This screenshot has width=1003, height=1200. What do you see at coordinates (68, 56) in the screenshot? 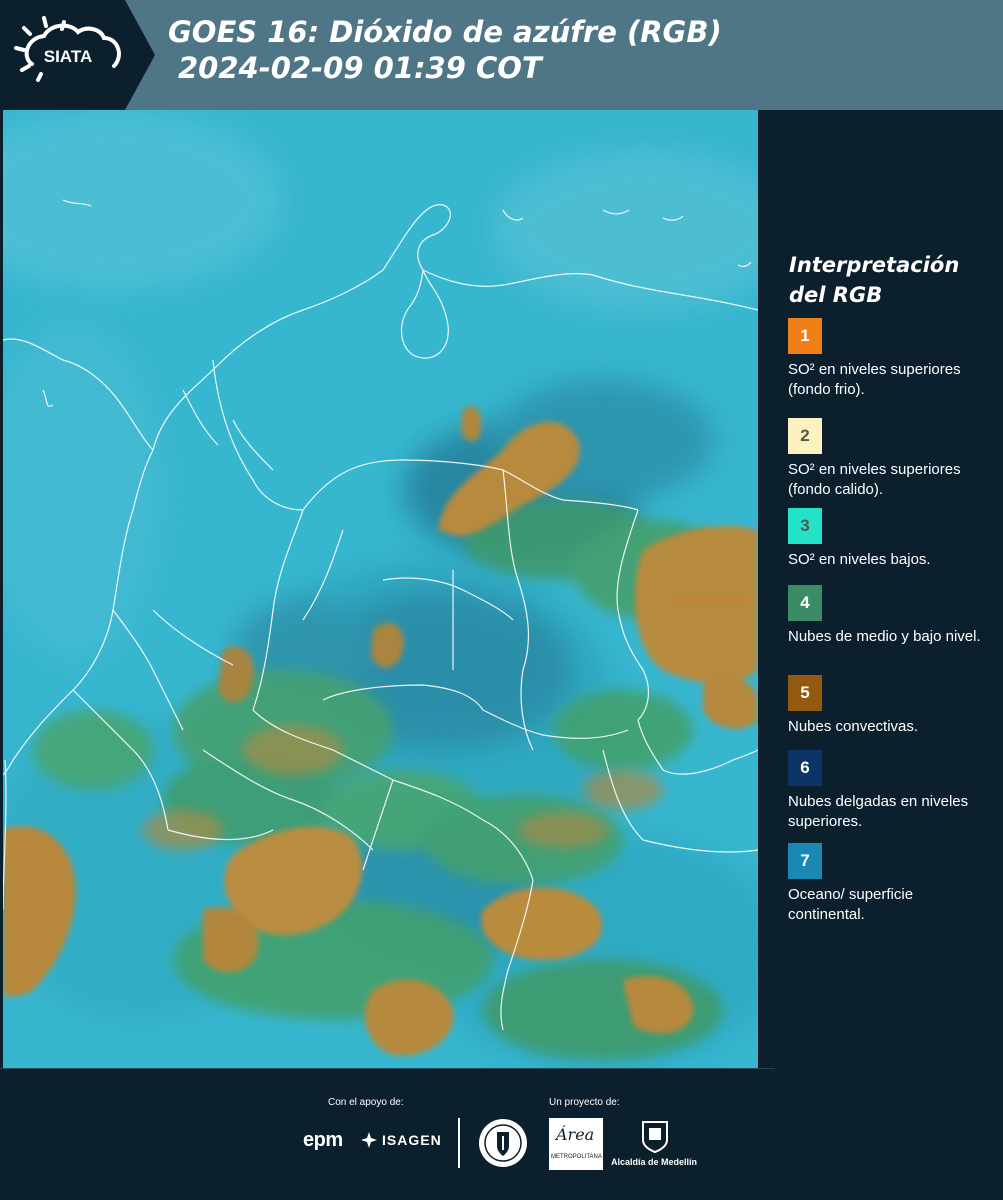
I see `svg-text: SIATA` at bounding box center [68, 56].